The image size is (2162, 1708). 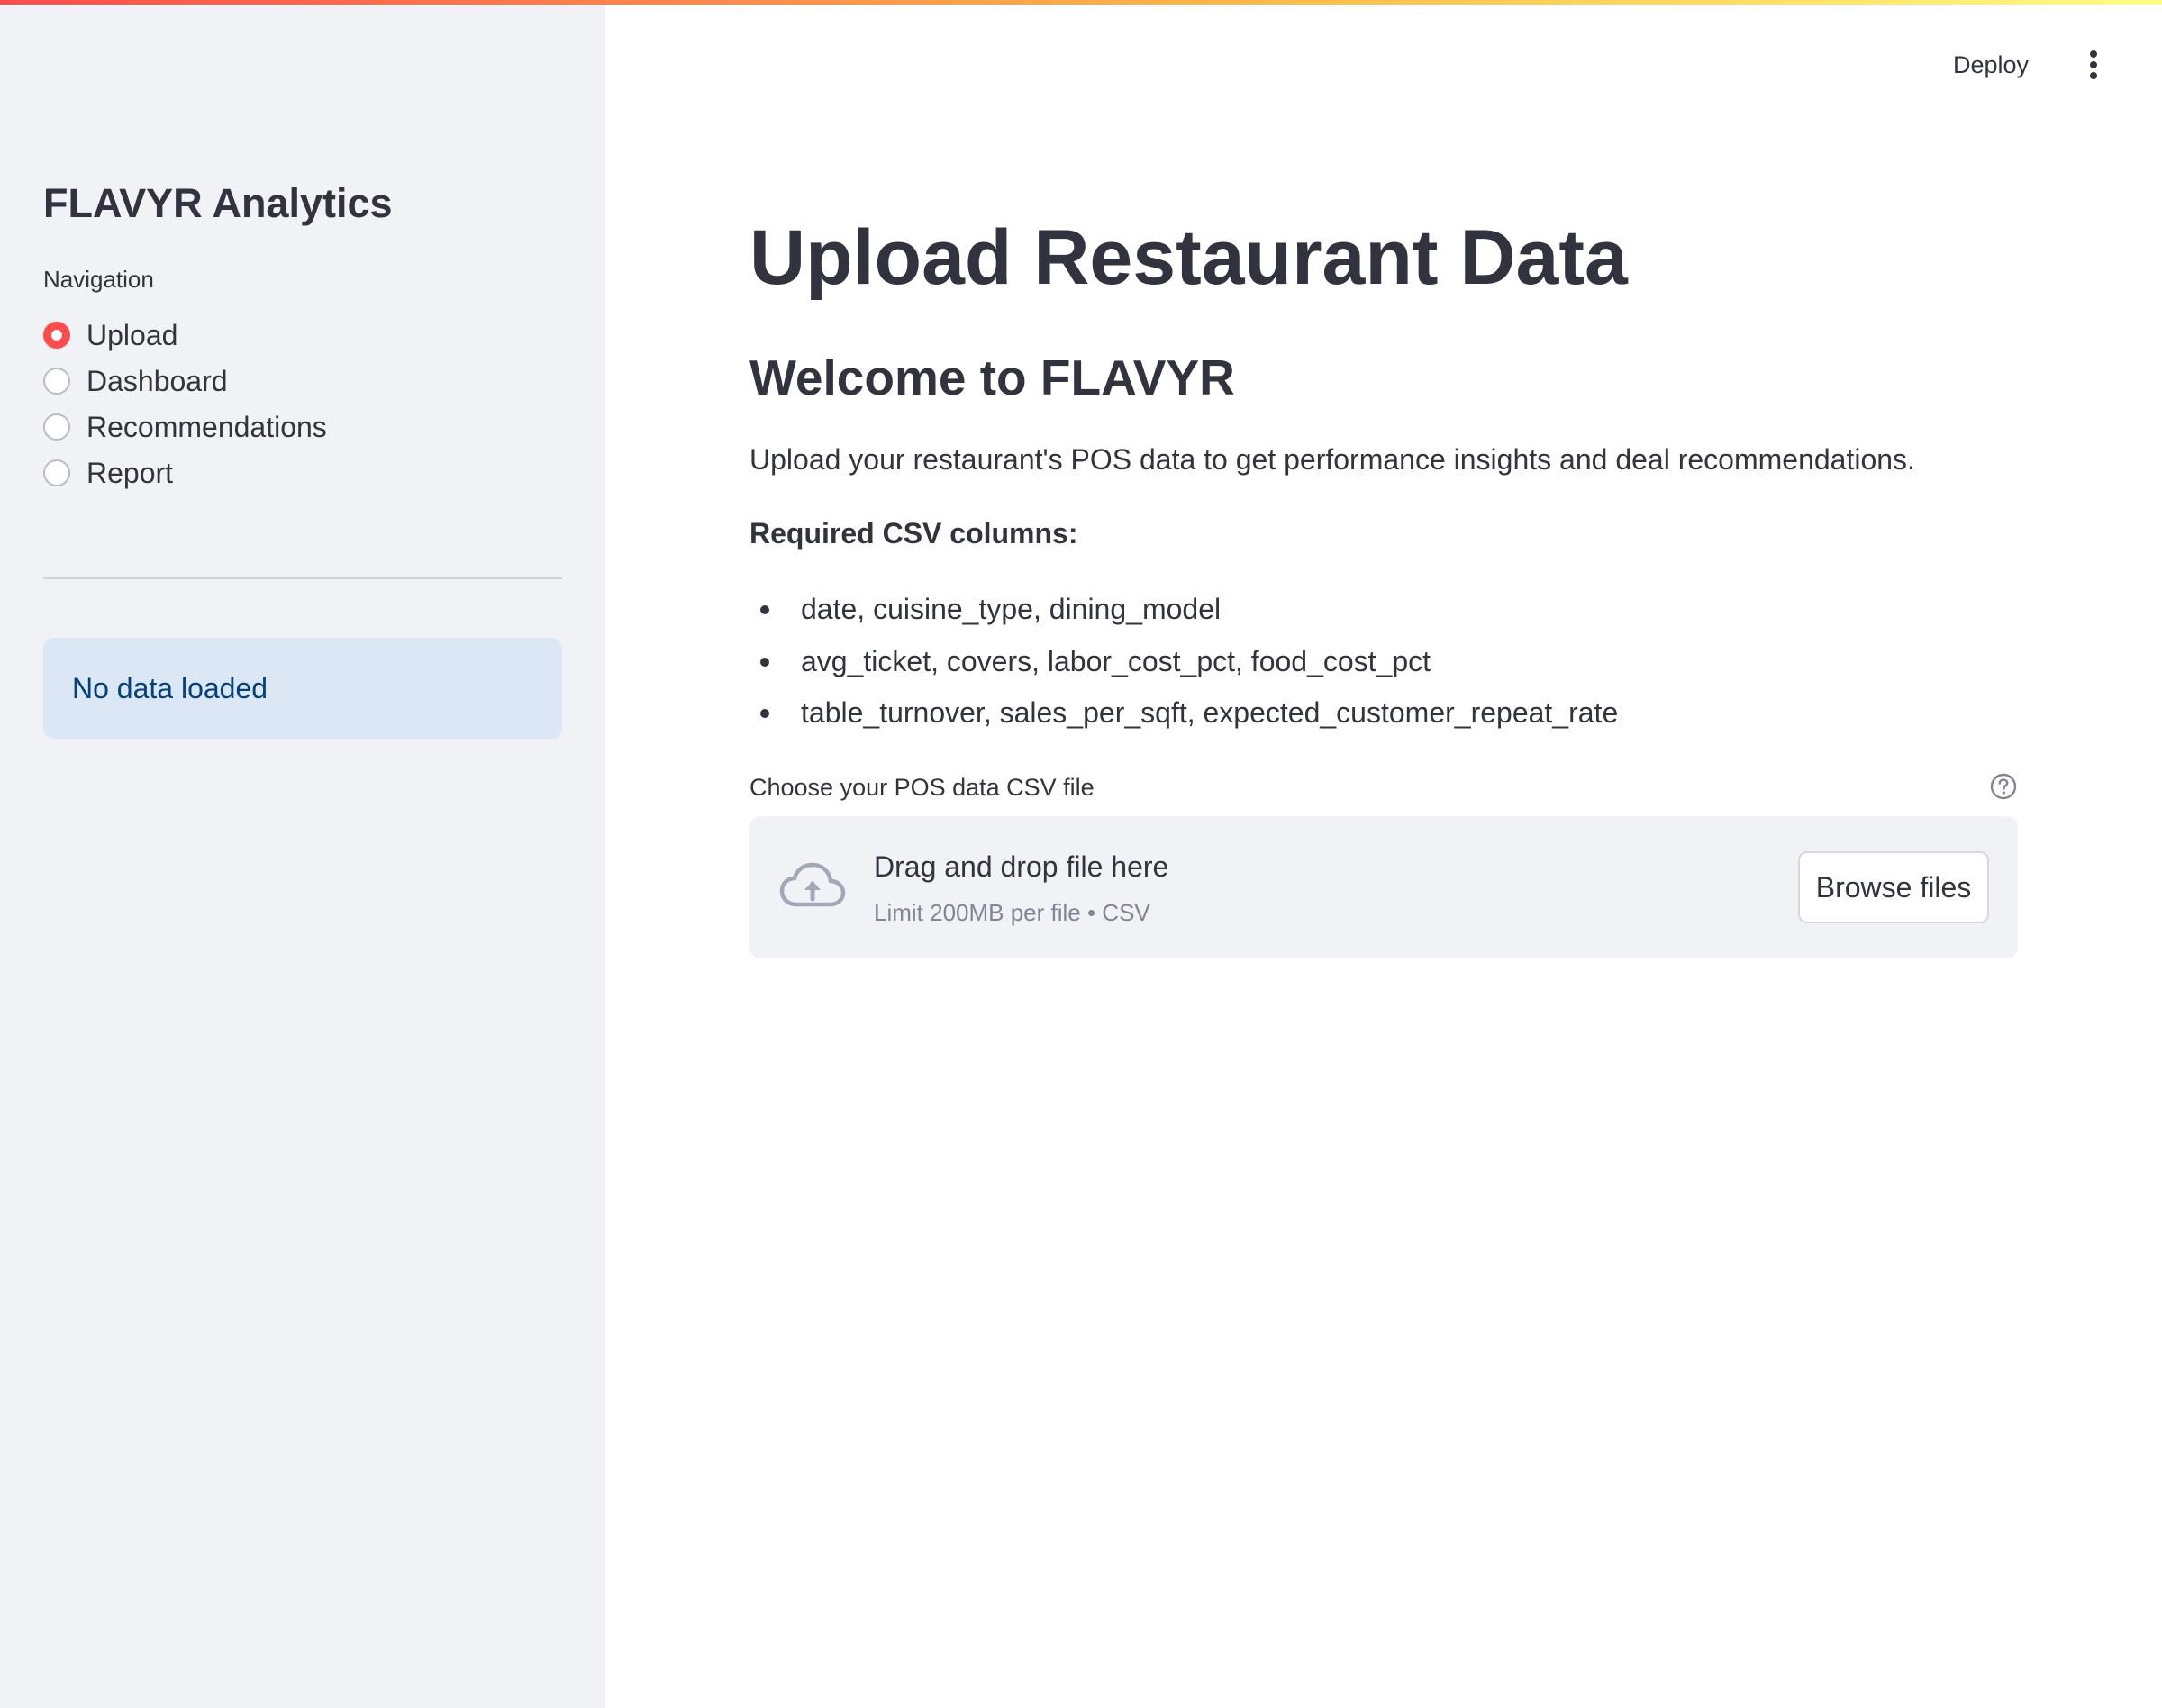 I want to click on nav-option-recommendations: Recommendations, so click(x=185, y=427).